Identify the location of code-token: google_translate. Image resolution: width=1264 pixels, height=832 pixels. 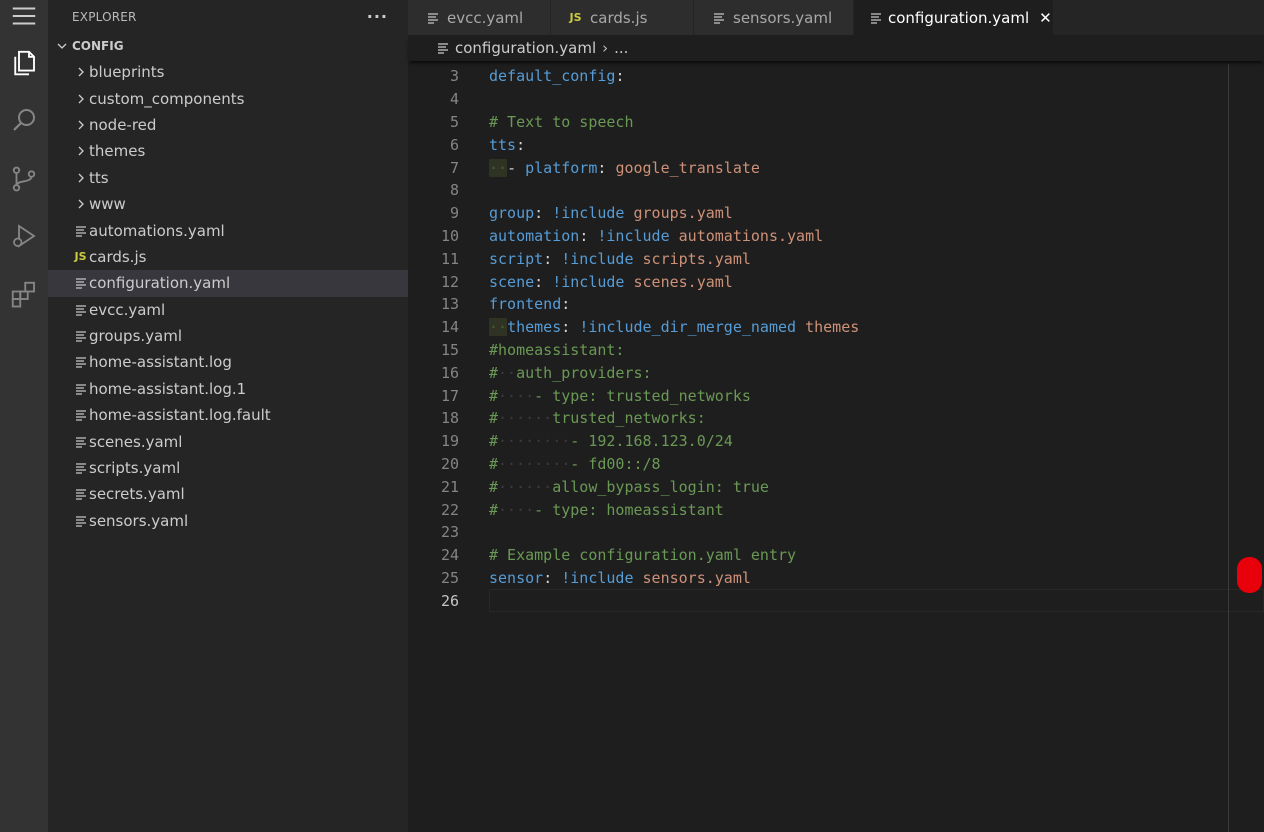
(687, 167).